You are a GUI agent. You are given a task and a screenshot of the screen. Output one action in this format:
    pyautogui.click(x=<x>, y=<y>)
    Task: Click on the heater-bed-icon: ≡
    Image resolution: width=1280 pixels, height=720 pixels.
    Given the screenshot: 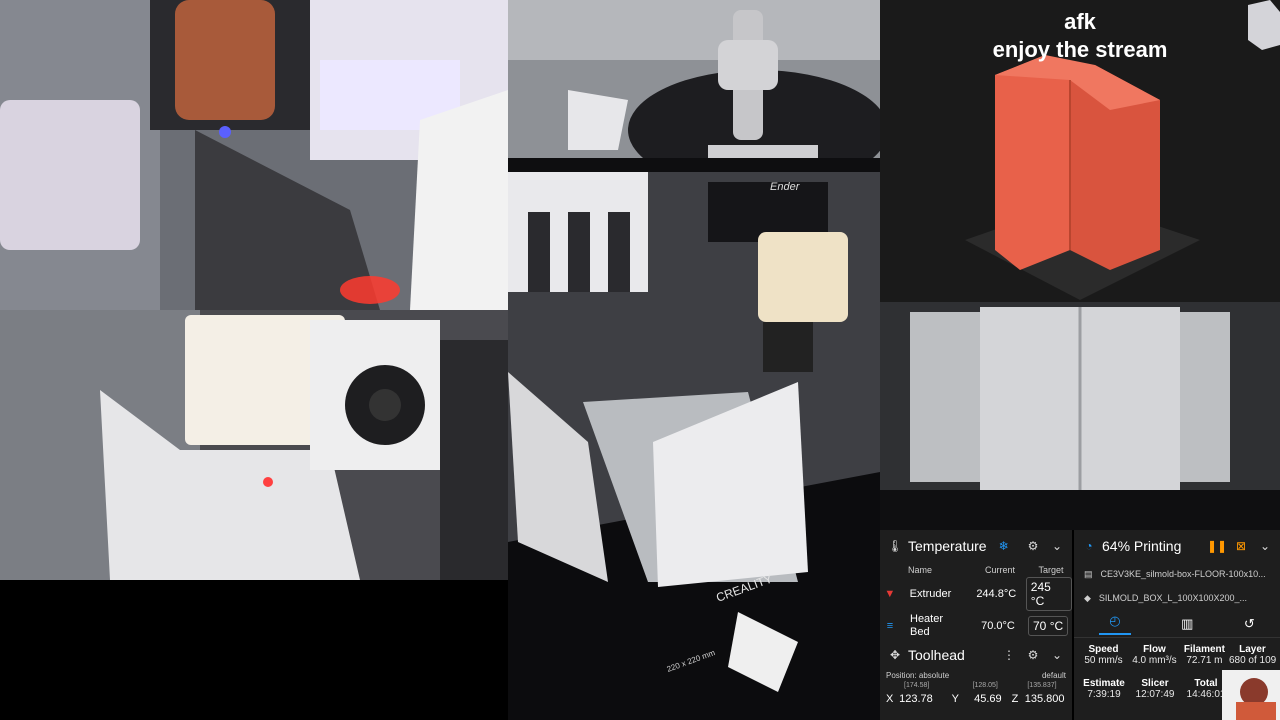 What is the action you would take?
    pyautogui.click(x=890, y=626)
    